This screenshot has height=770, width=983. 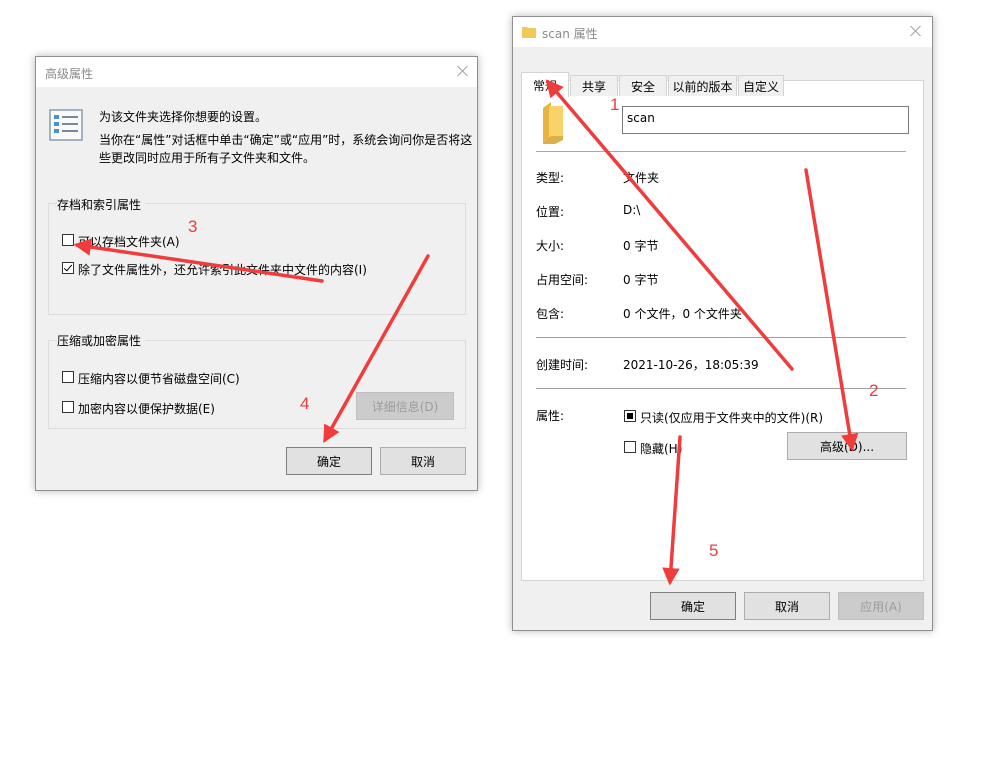 What do you see at coordinates (286, 140) in the screenshot?
I see `intro-line-2: 当你在“属性”对话框中单击“确定”或“应用”时，系统会询问你是否将这` at bounding box center [286, 140].